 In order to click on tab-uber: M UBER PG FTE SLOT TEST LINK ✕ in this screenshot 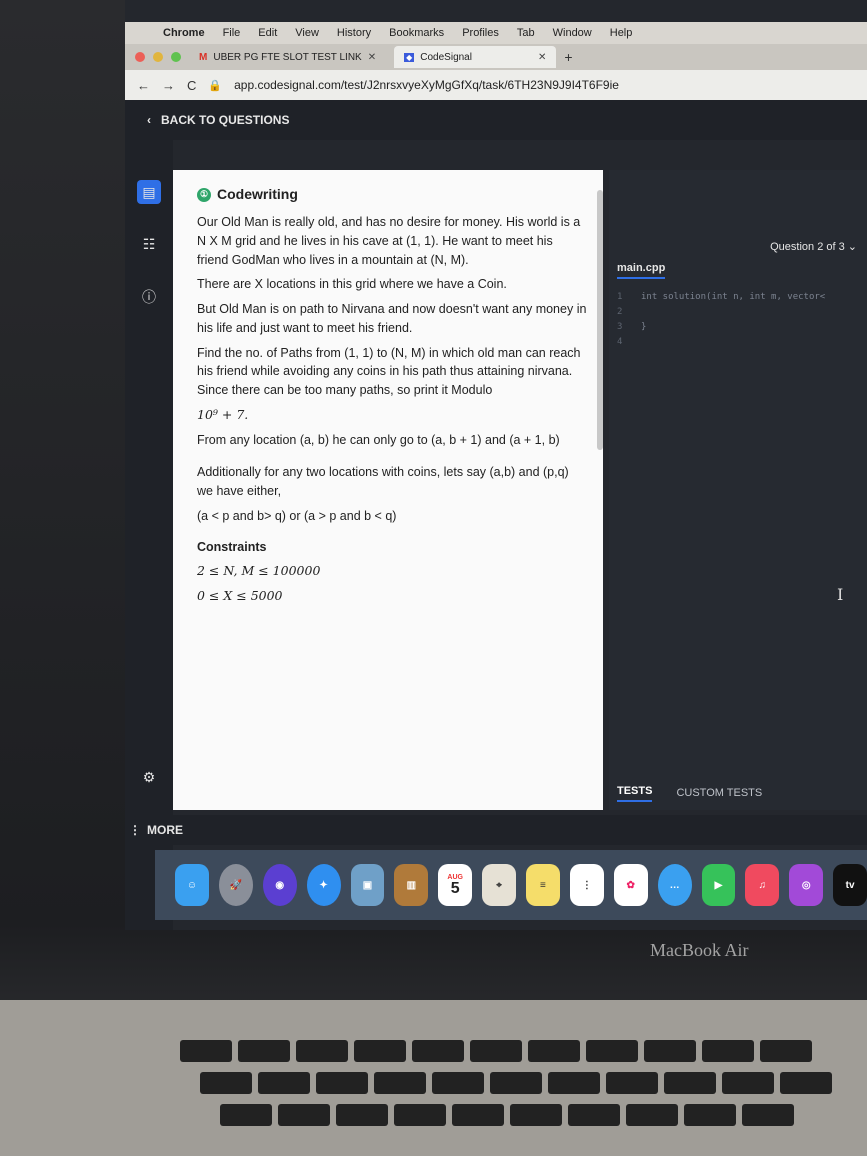, I will do `click(287, 57)`.